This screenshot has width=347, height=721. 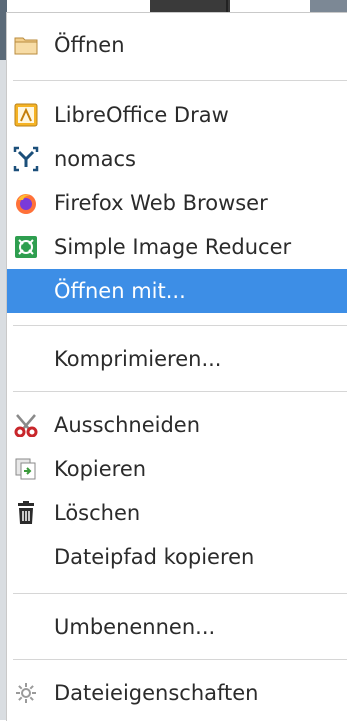 What do you see at coordinates (26, 247) in the screenshot?
I see `image-reducer-icon` at bounding box center [26, 247].